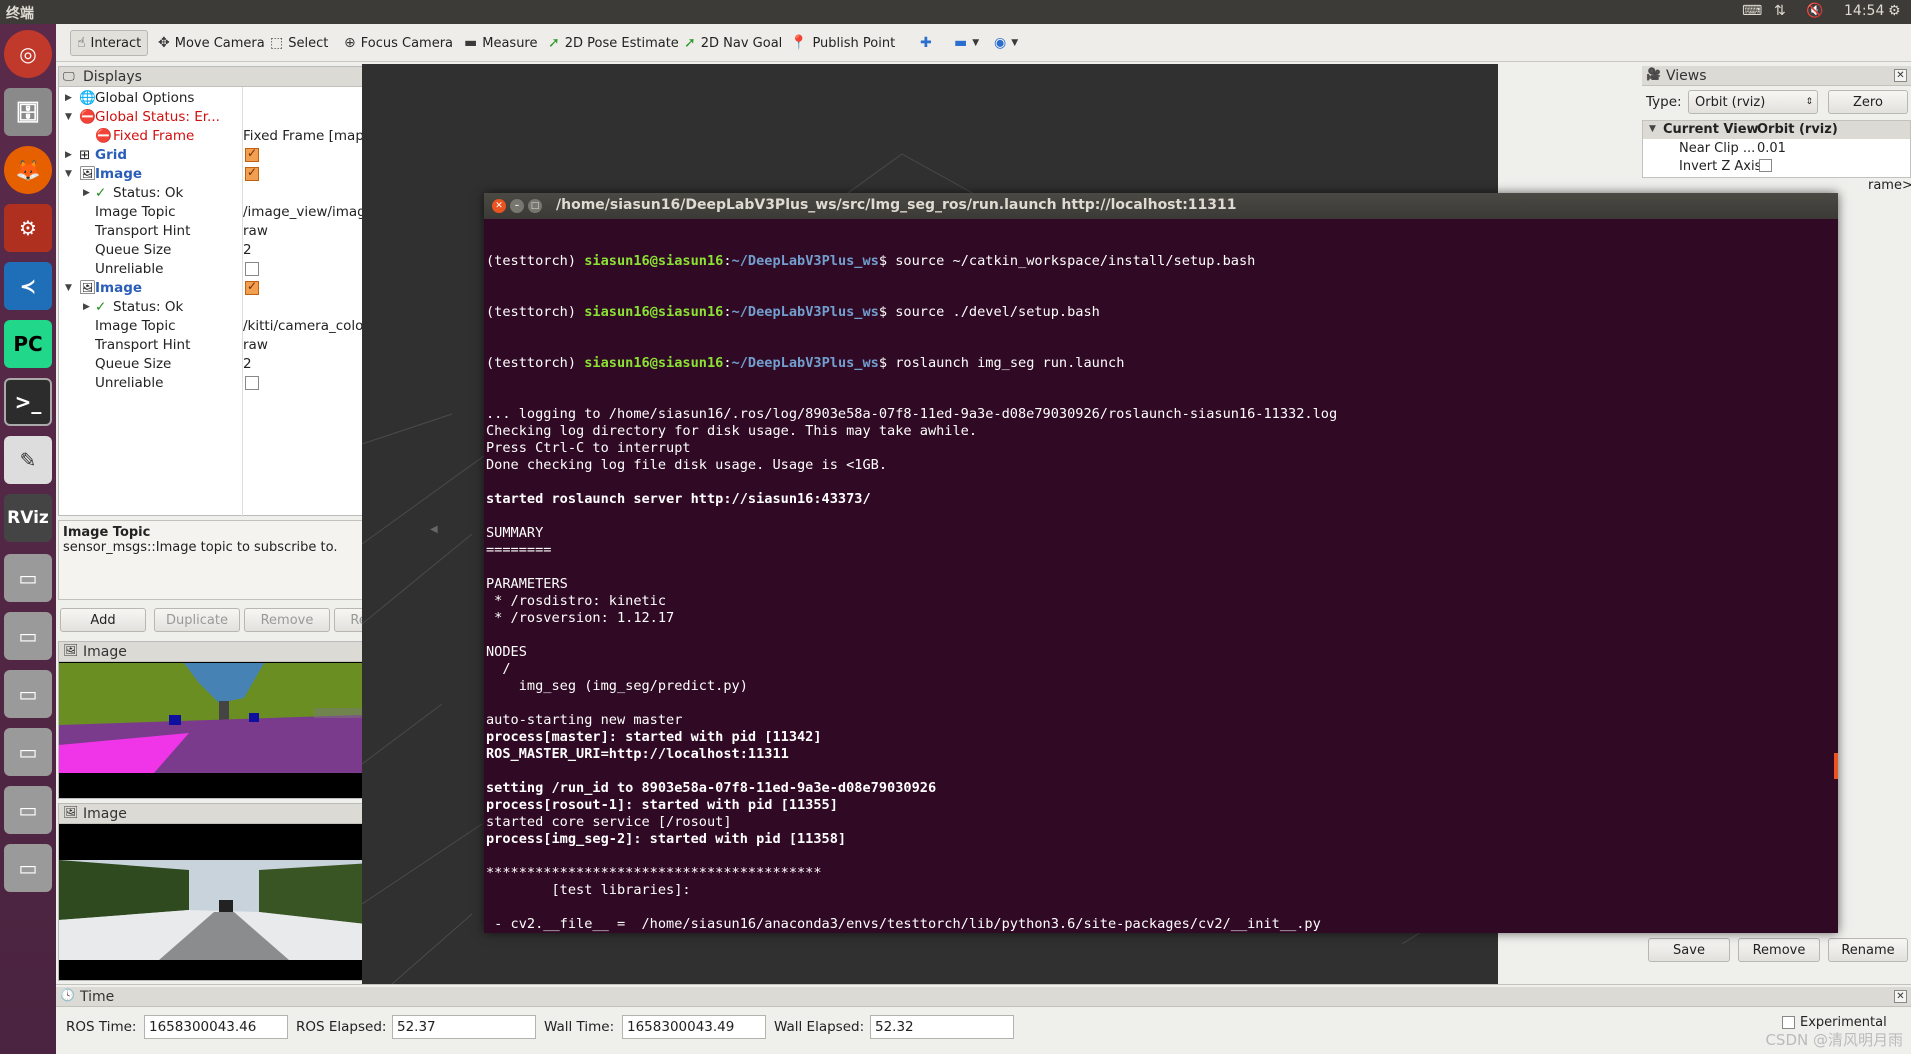 The height and width of the screenshot is (1054, 1911). Describe the element at coordinates (299, 43) in the screenshot. I see `select-tool: ⬚ Select` at that location.